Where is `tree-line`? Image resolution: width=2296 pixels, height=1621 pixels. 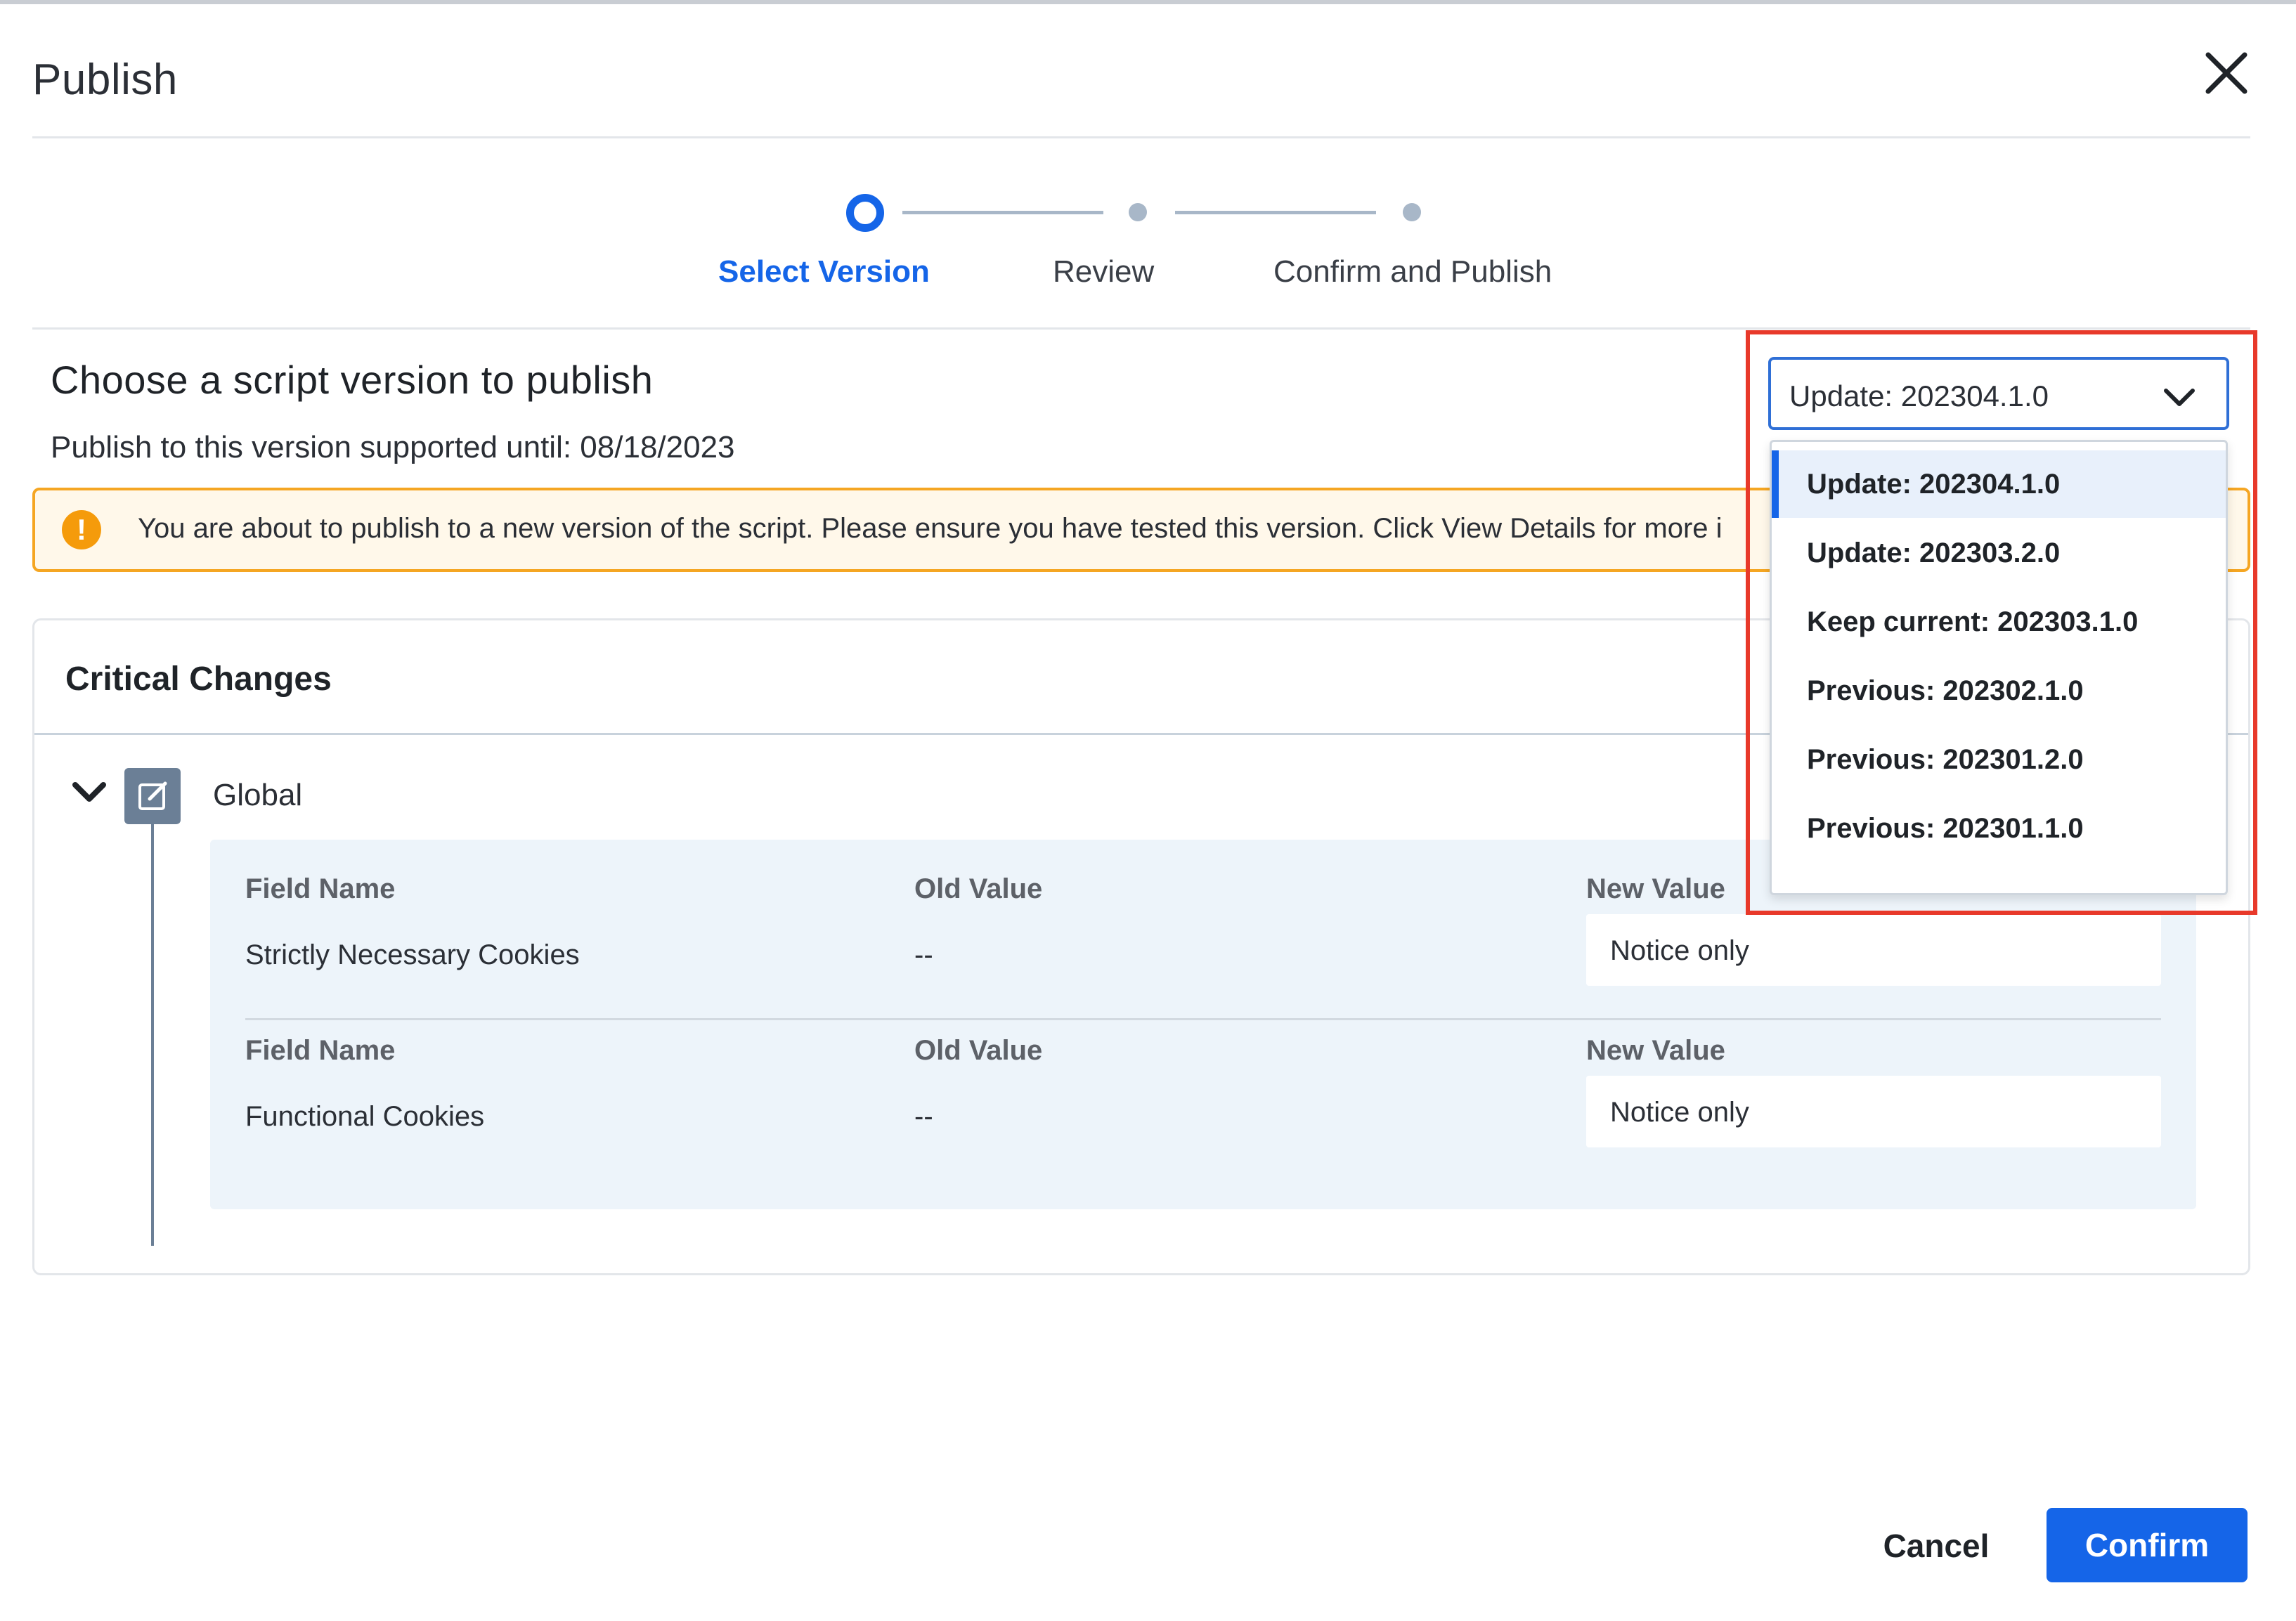
tree-line is located at coordinates (152, 1035).